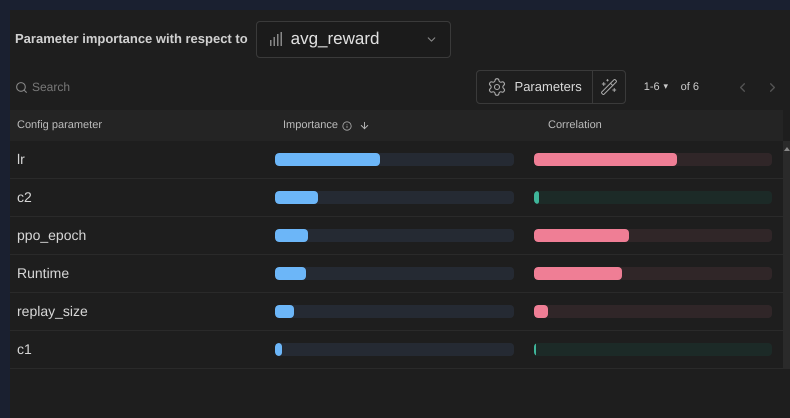 The image size is (790, 418). Describe the element at coordinates (21, 87) in the screenshot. I see `search-icon` at that location.